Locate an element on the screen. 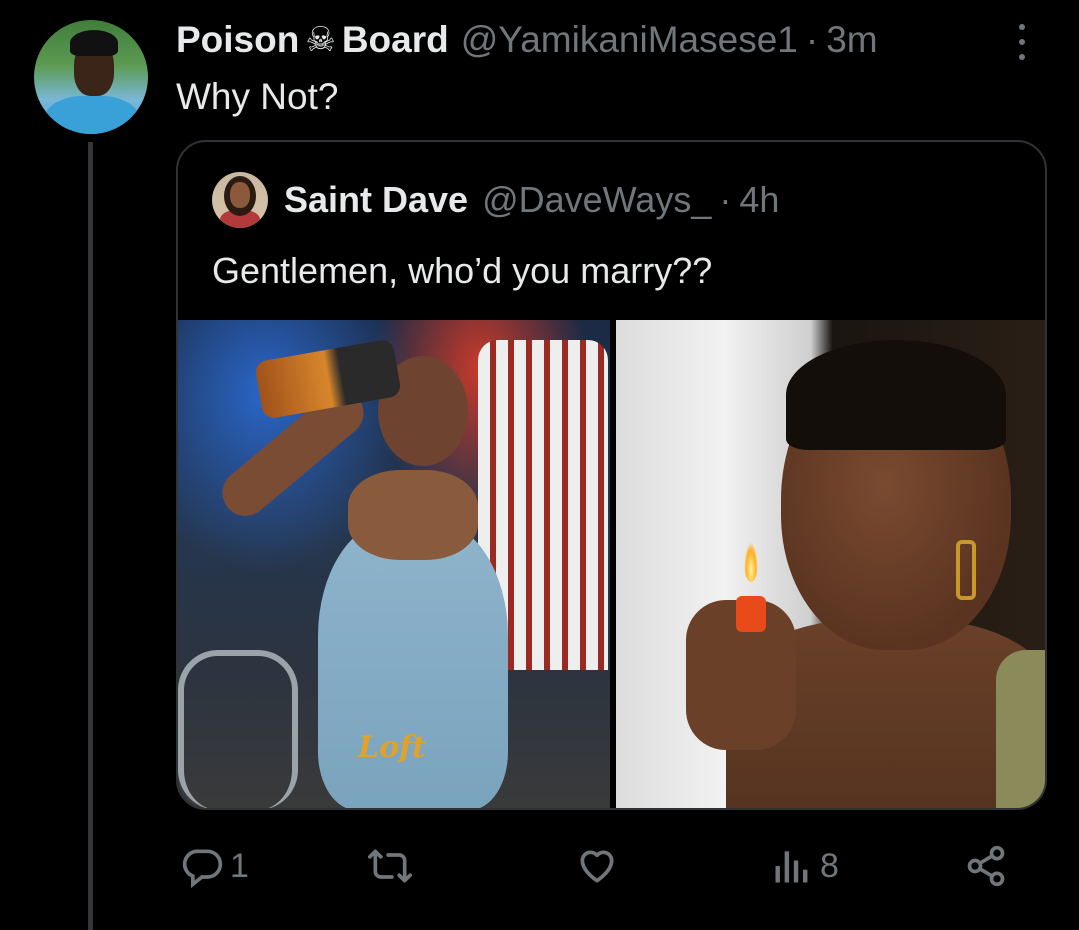  quoted-author-handle: @DaveWays_ is located at coordinates (596, 200).